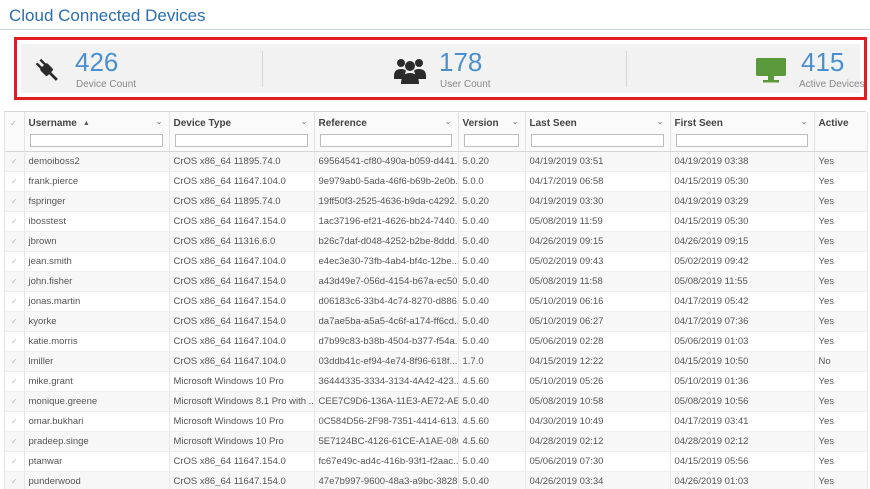  What do you see at coordinates (742, 281) in the screenshot?
I see `first-seen-cell: 05/08/2019 11:55` at bounding box center [742, 281].